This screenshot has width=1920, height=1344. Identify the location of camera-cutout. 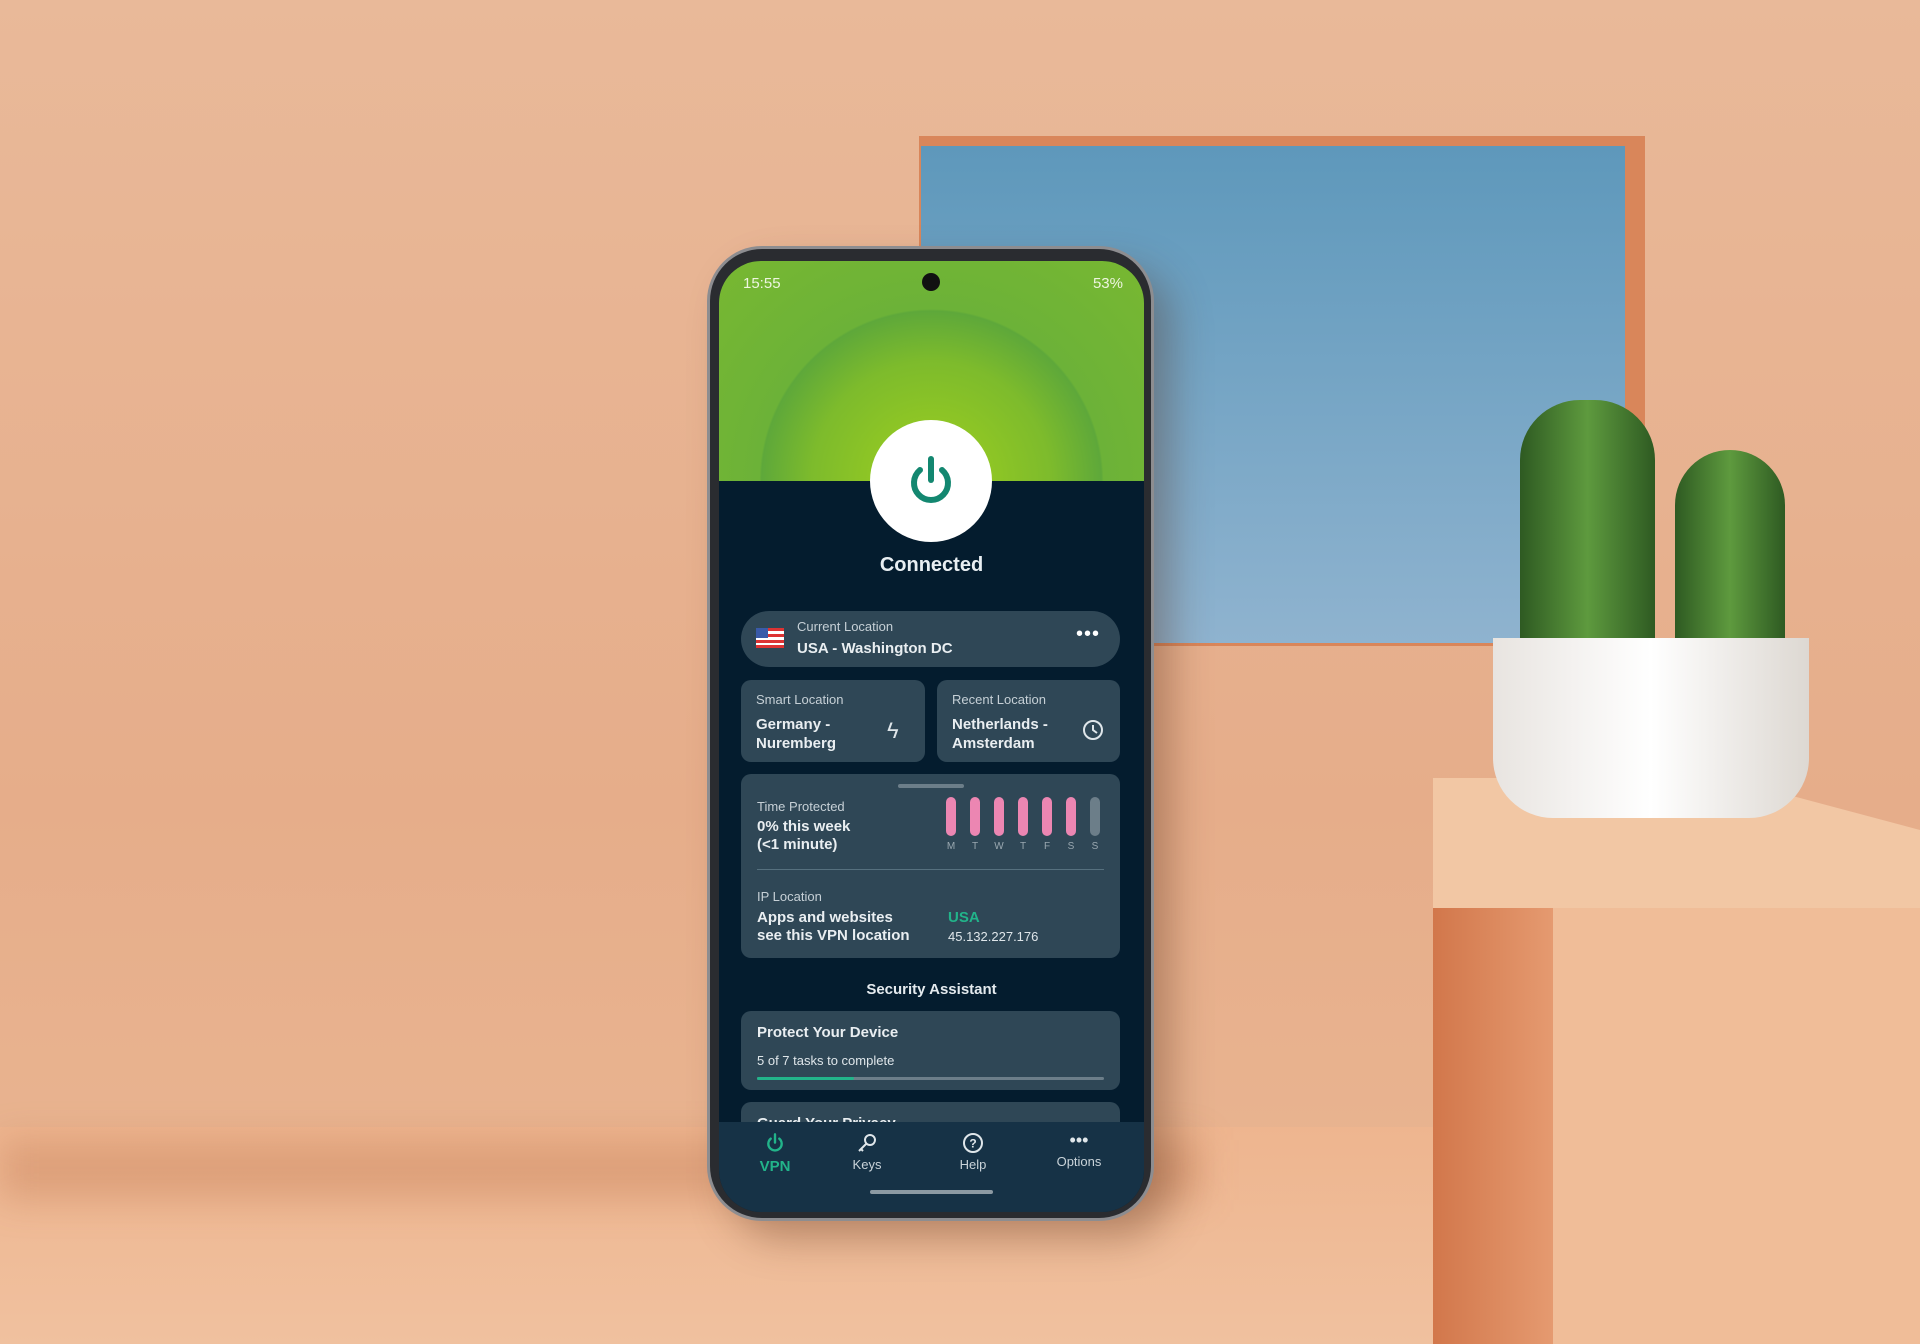
(931, 282).